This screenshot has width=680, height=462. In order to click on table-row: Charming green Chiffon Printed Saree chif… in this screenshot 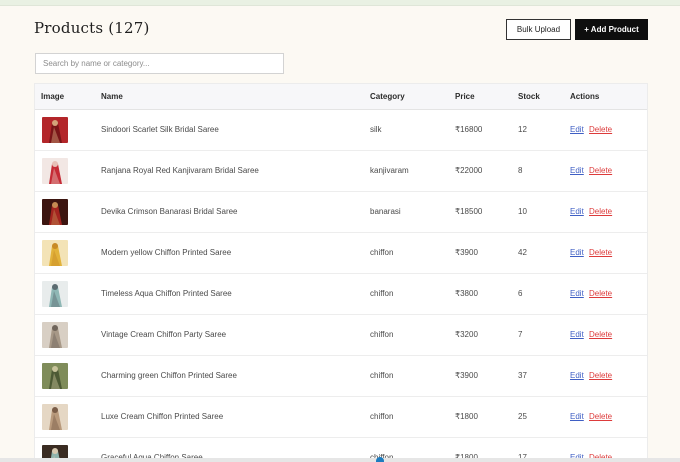, I will do `click(341, 376)`.